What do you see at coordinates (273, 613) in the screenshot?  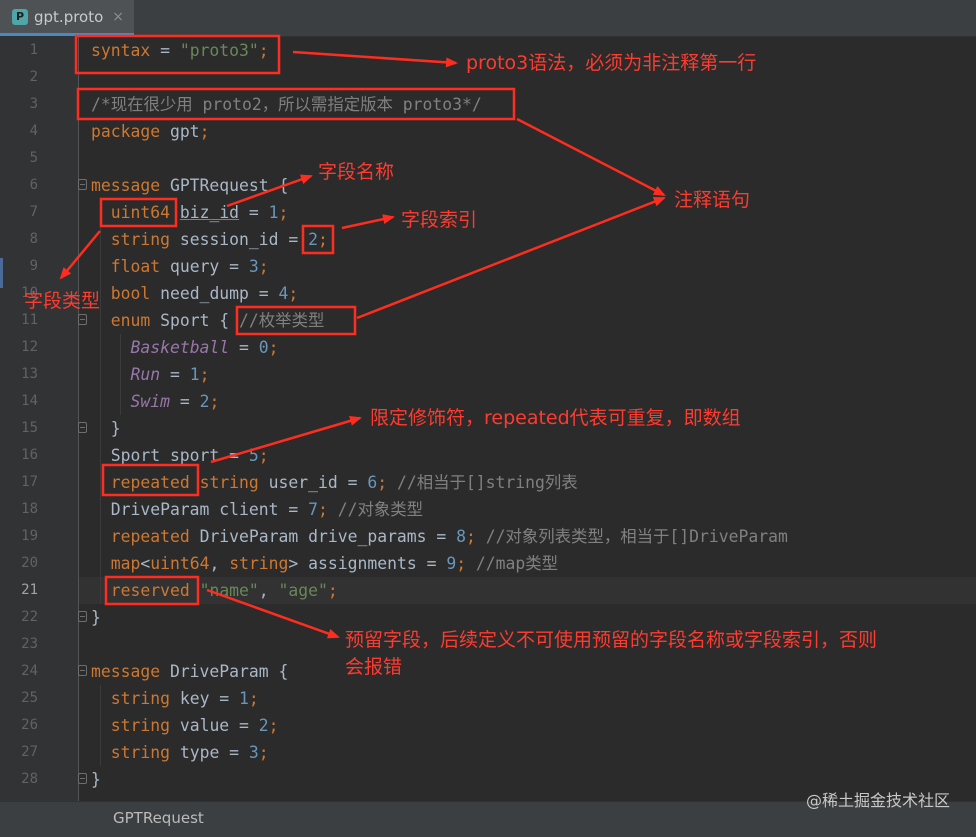 I see `arrow-reserved` at bounding box center [273, 613].